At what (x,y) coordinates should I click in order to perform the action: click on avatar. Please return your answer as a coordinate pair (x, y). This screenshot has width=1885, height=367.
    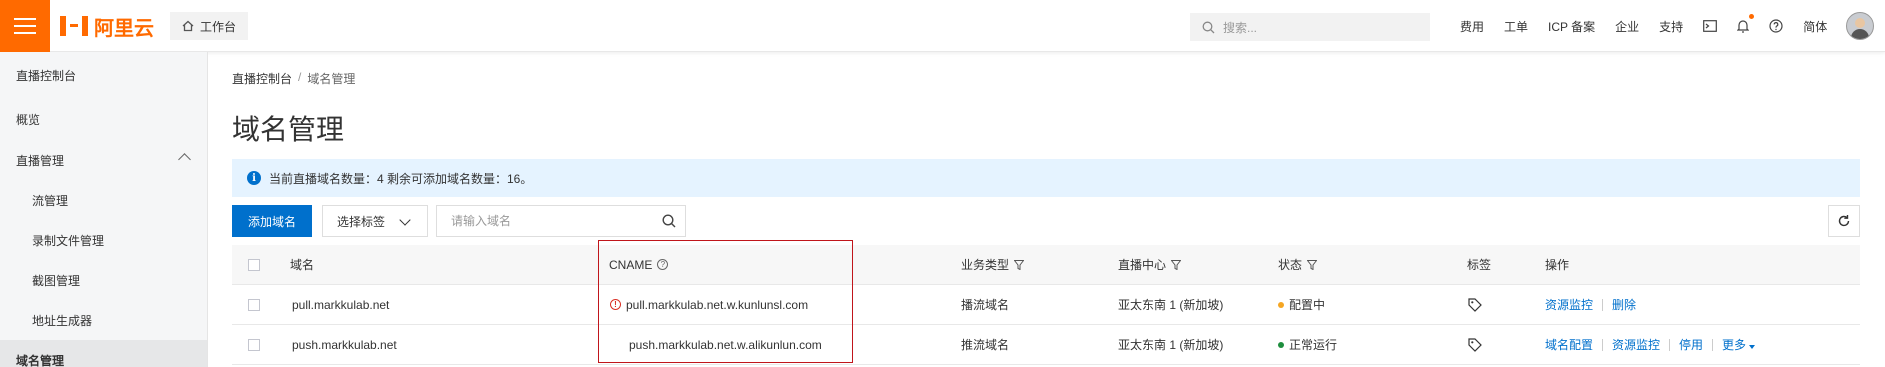
    Looking at the image, I should click on (1860, 26).